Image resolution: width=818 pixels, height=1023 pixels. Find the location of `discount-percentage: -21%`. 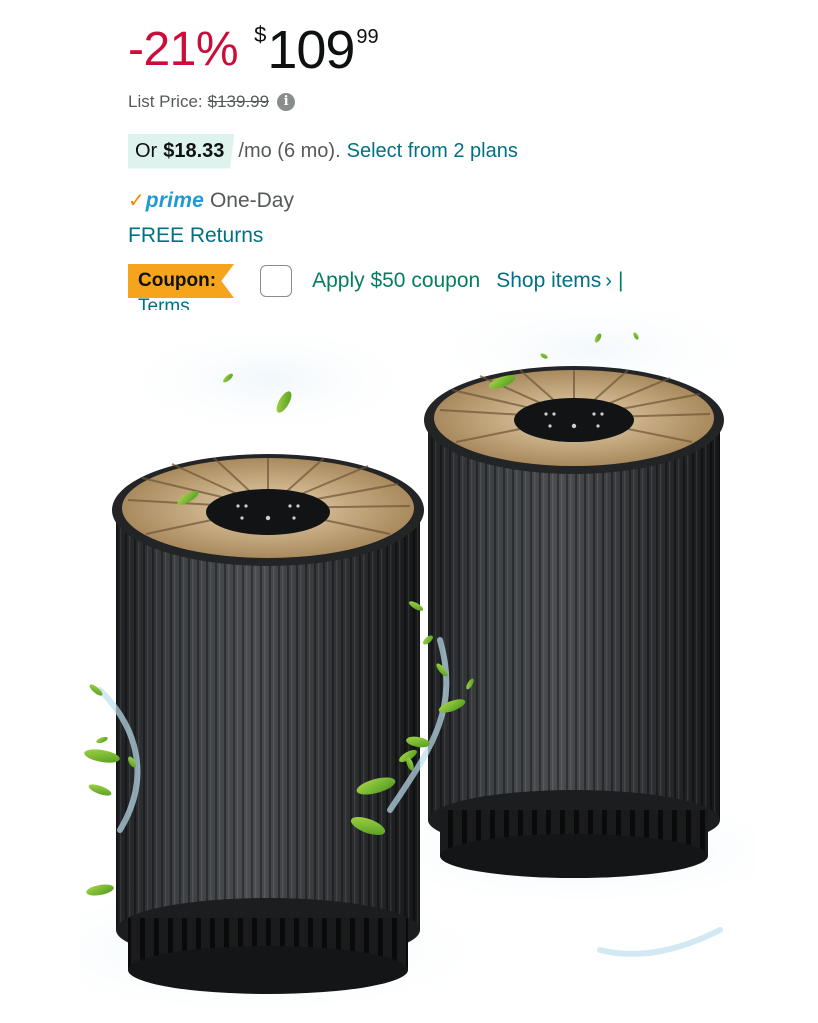

discount-percentage: -21% is located at coordinates (183, 49).